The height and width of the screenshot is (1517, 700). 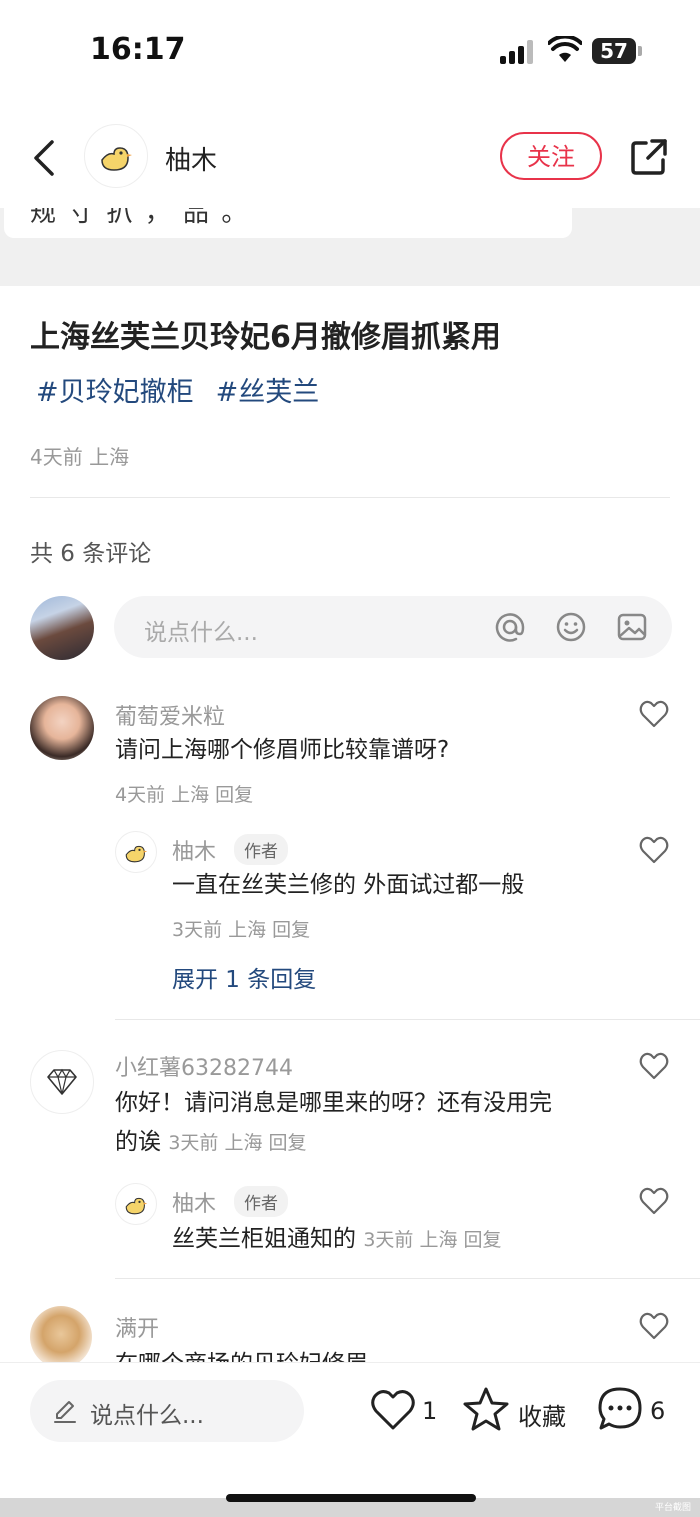 What do you see at coordinates (244, 977) in the screenshot?
I see `expand-replies-link: 展开 1 条回复` at bounding box center [244, 977].